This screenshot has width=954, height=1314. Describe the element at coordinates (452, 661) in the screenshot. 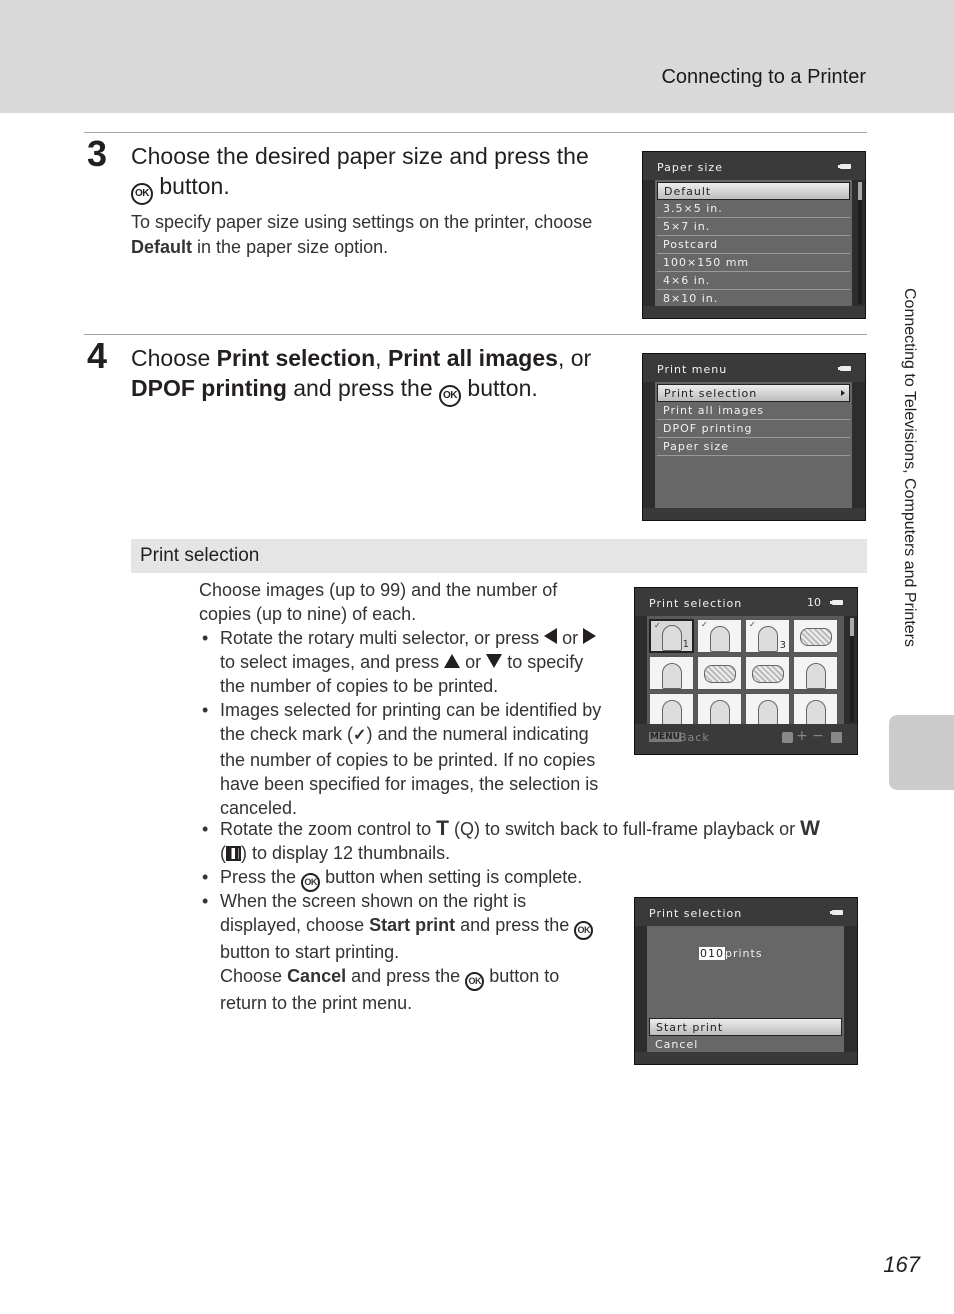

I see `up-arrow-icon` at that location.